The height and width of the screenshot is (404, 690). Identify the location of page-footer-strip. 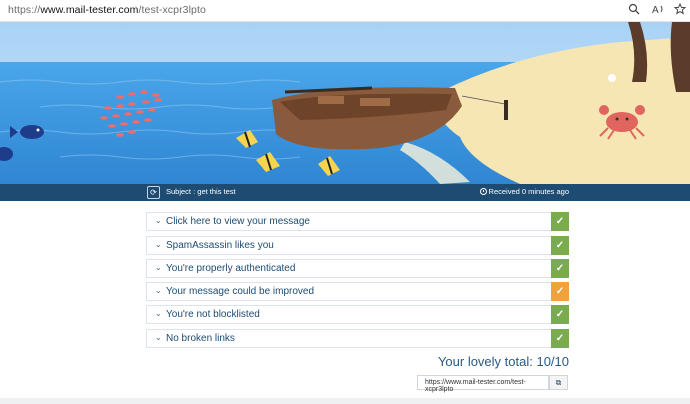
(345, 401).